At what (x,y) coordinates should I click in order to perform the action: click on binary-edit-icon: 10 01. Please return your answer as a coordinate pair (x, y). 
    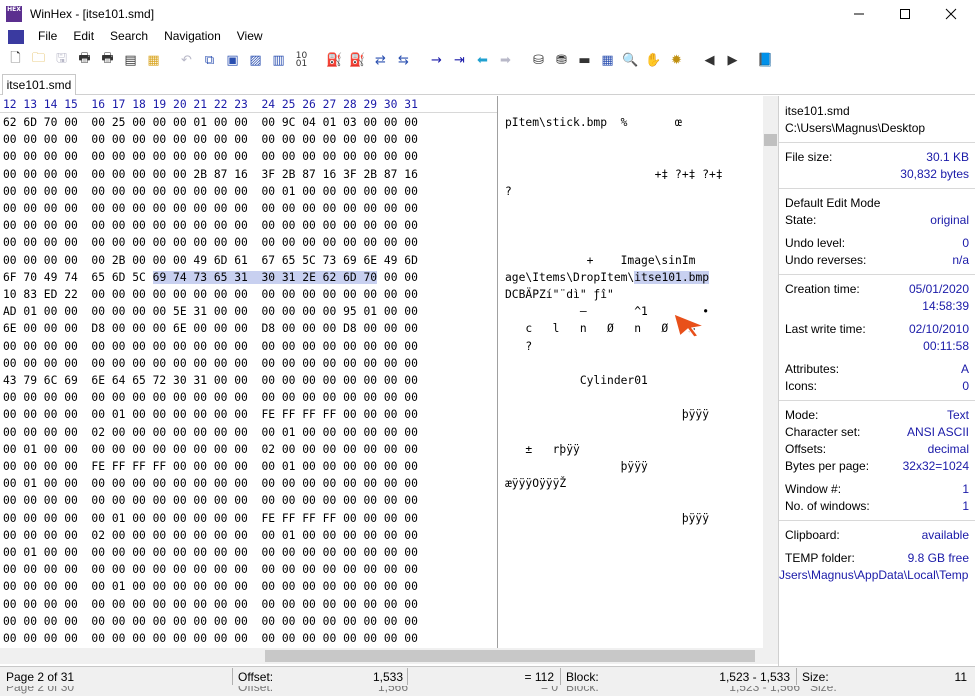
    Looking at the image, I should click on (301, 60).